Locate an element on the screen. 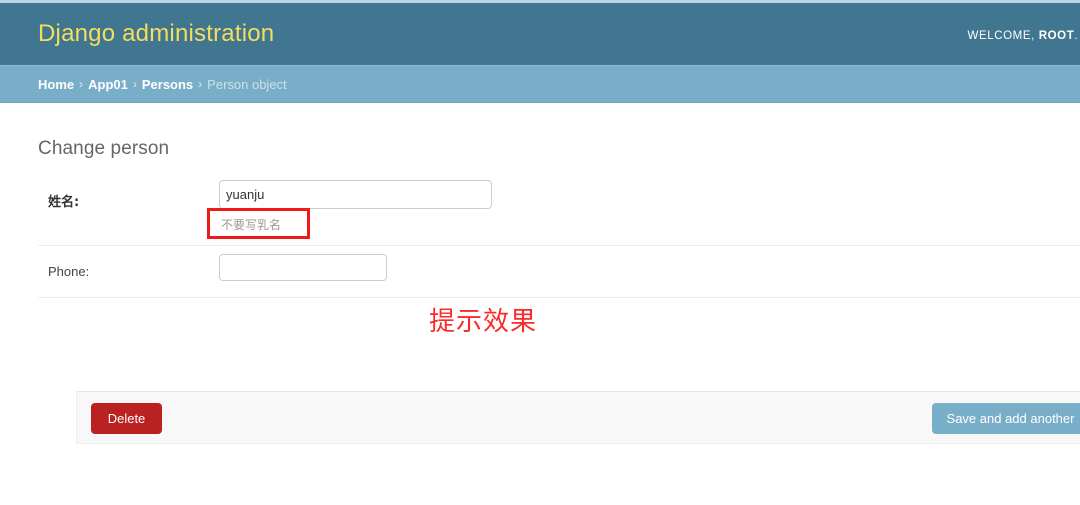  welcome-prefix: WELCOME, is located at coordinates (1001, 36).